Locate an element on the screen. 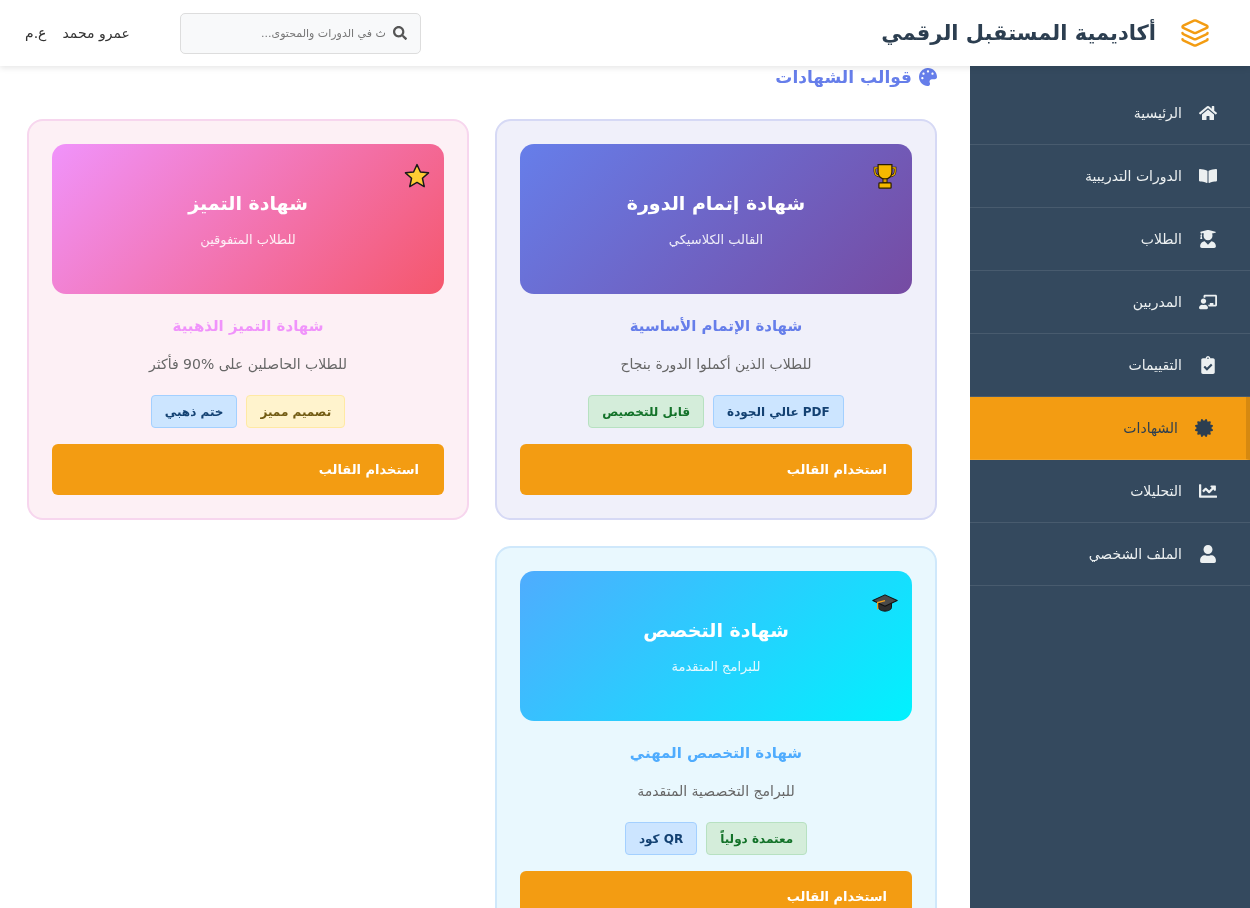 The image size is (1250, 908). teacher-icon is located at coordinates (1208, 302).